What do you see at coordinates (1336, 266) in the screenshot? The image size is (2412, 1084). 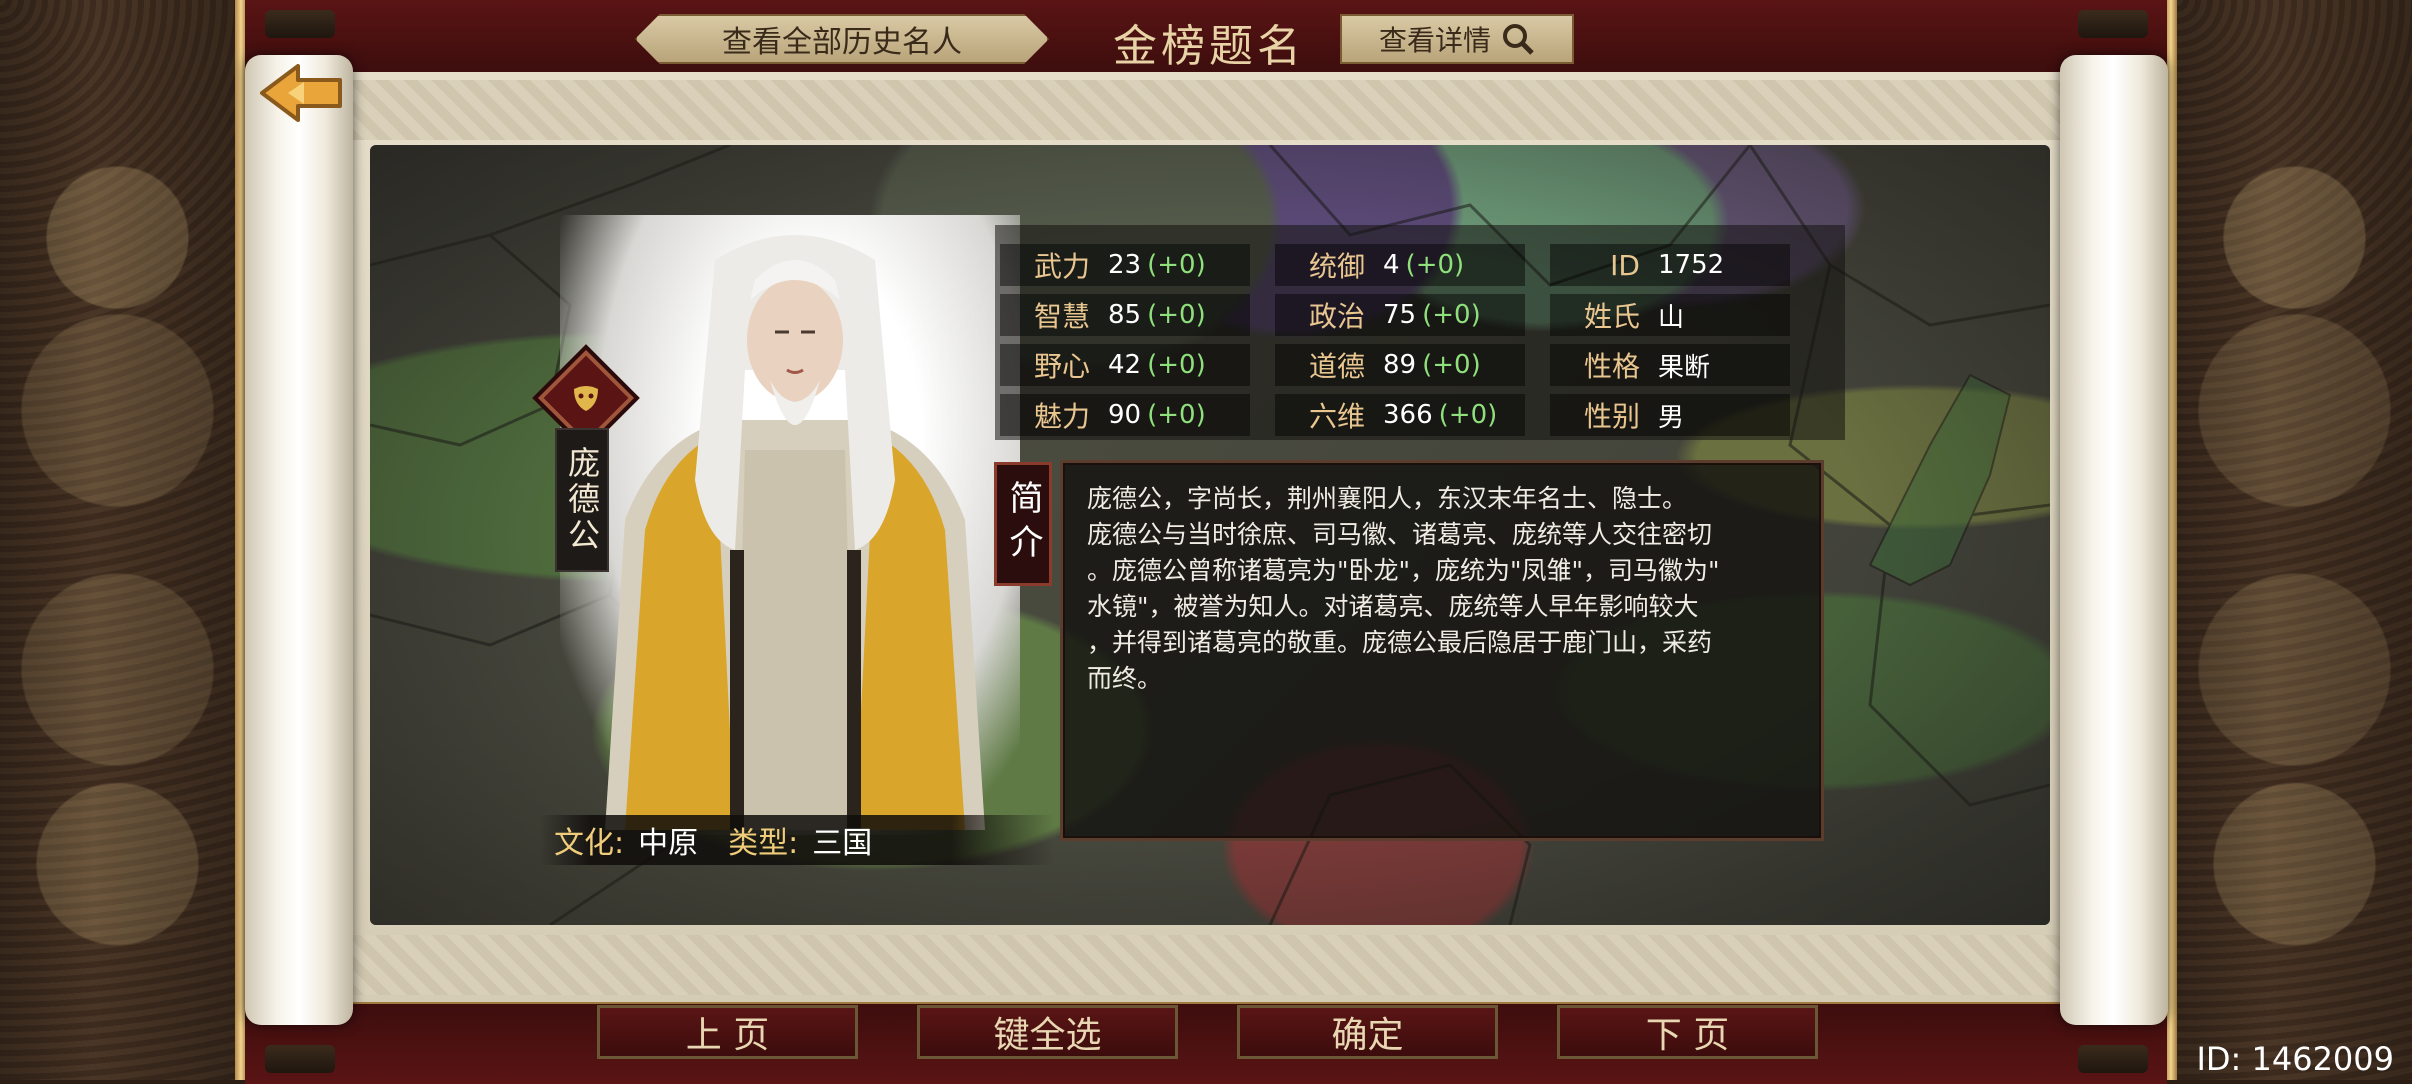 I see `stat-label: 统御` at bounding box center [1336, 266].